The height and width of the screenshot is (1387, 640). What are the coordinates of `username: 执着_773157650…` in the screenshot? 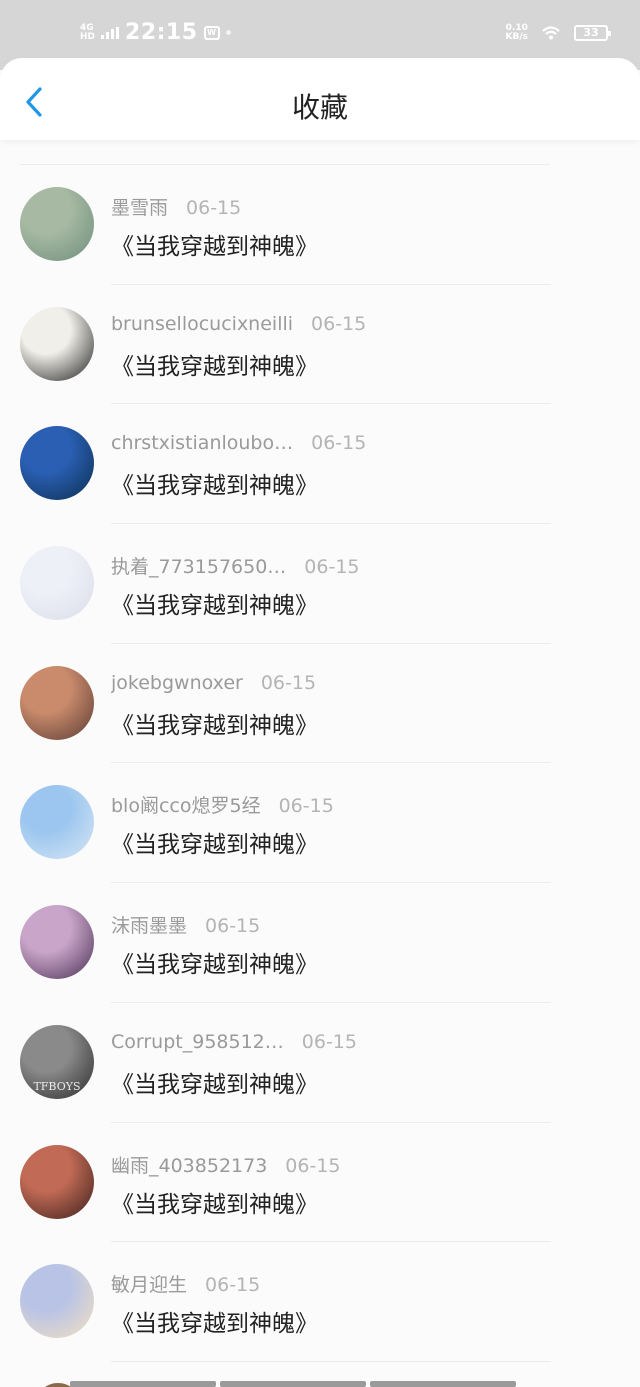 It's located at (198, 565).